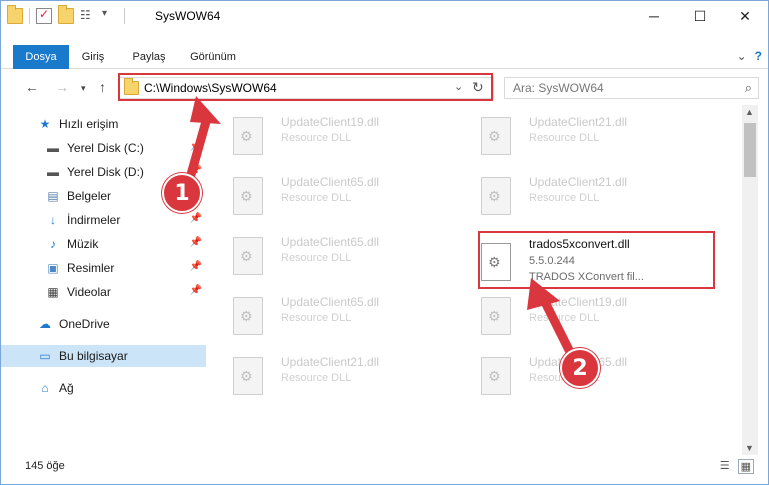  Describe the element at coordinates (44, 15) in the screenshot. I see `properties-icon` at that location.